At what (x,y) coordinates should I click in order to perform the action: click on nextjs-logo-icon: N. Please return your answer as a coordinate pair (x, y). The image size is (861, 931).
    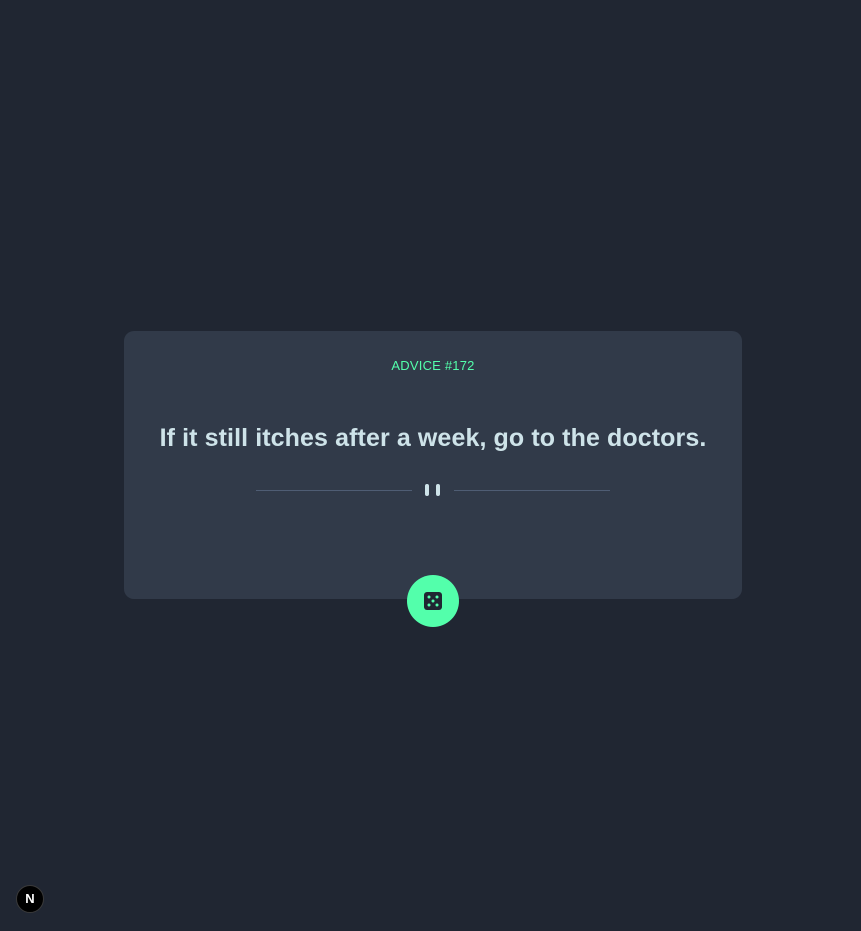
    Looking at the image, I should click on (30, 898).